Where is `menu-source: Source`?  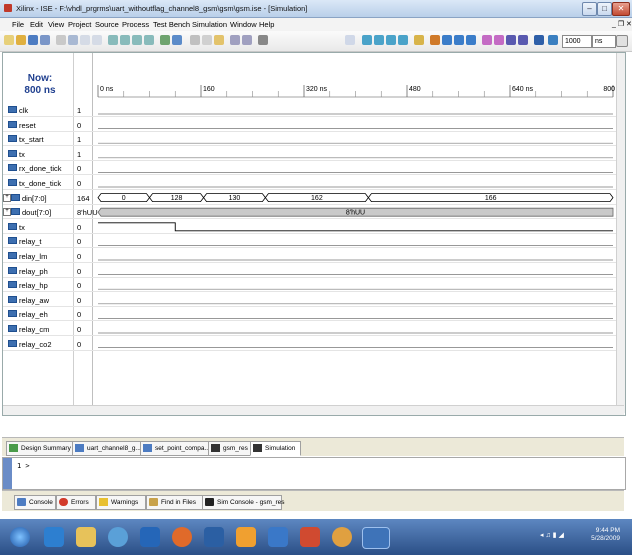 menu-source: Source is located at coordinates (107, 24).